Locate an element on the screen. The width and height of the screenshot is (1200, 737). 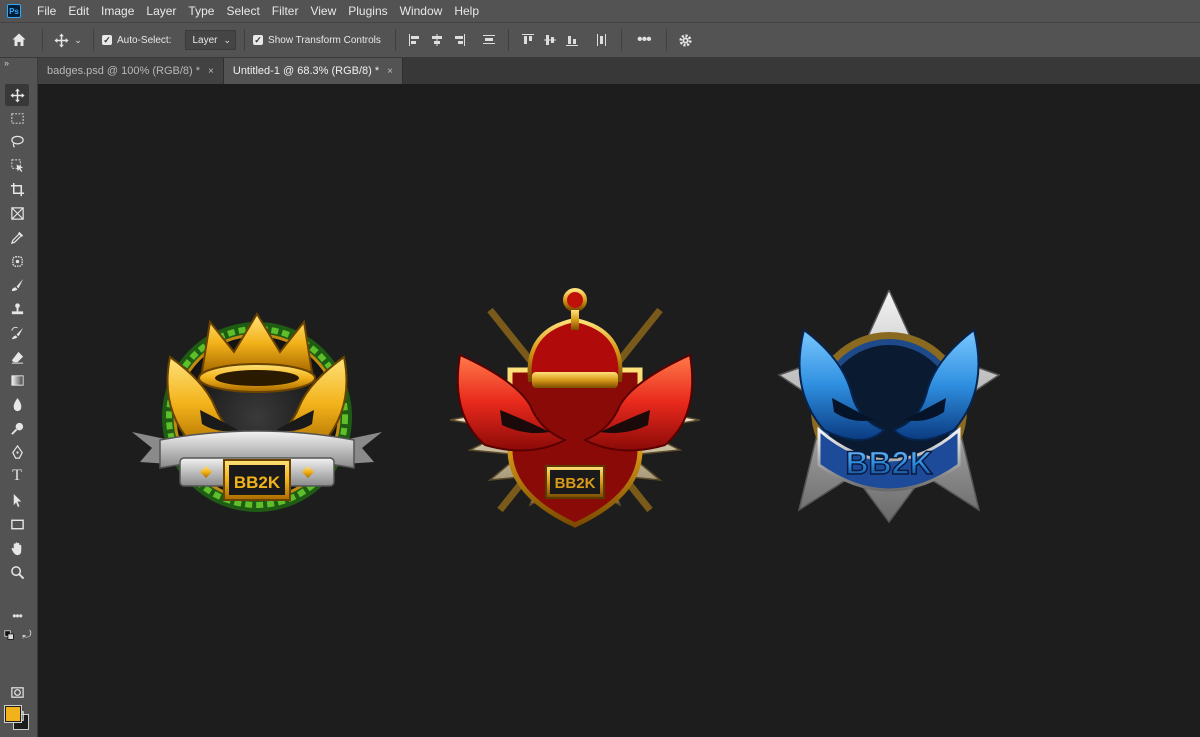
home-icon is located at coordinates (19, 40).